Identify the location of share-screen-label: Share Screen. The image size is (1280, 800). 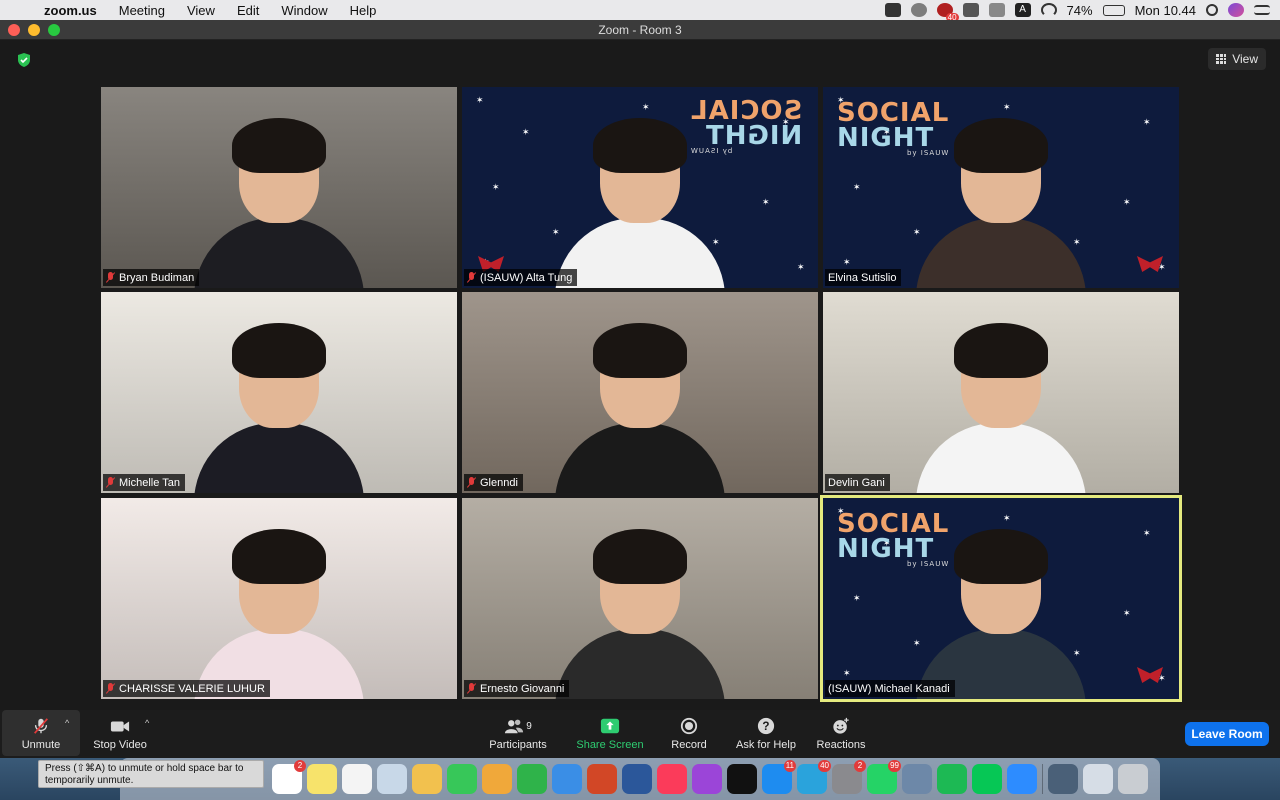
(610, 745).